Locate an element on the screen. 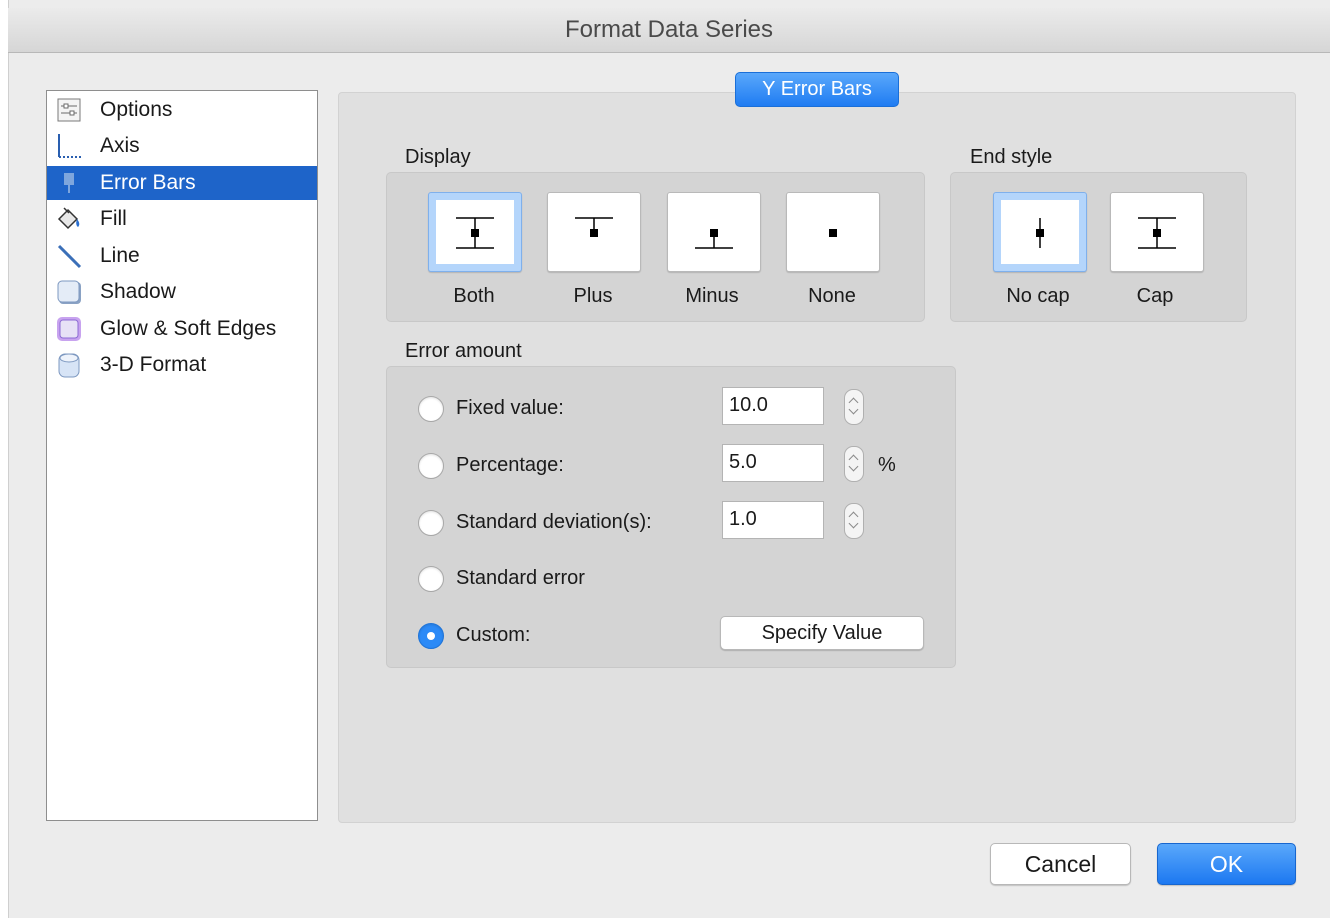 The height and width of the screenshot is (918, 1330). glow-icon is located at coordinates (69, 329).